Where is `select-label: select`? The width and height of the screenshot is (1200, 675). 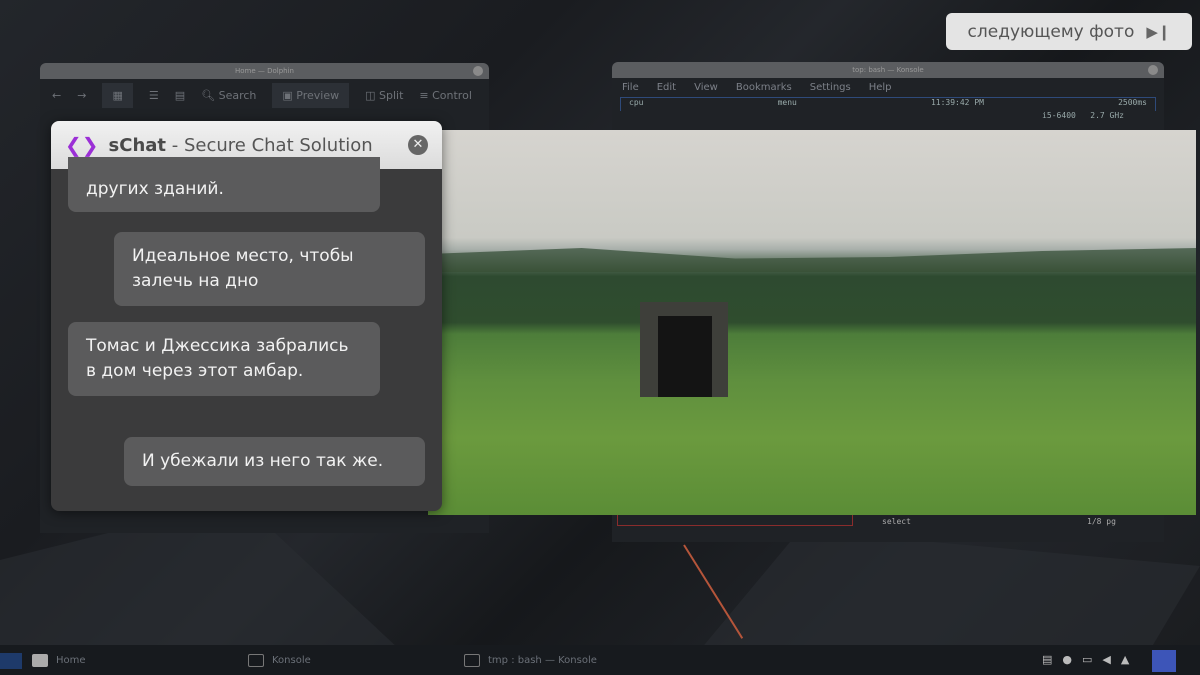
select-label: select is located at coordinates (896, 521).